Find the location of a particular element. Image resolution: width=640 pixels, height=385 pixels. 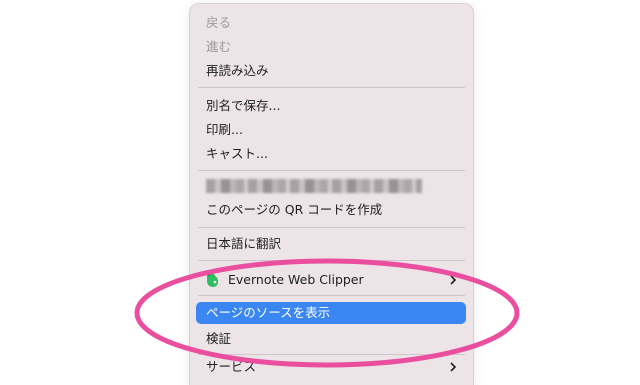

menu-item-view-source: ページのソースを表示 is located at coordinates (331, 313).